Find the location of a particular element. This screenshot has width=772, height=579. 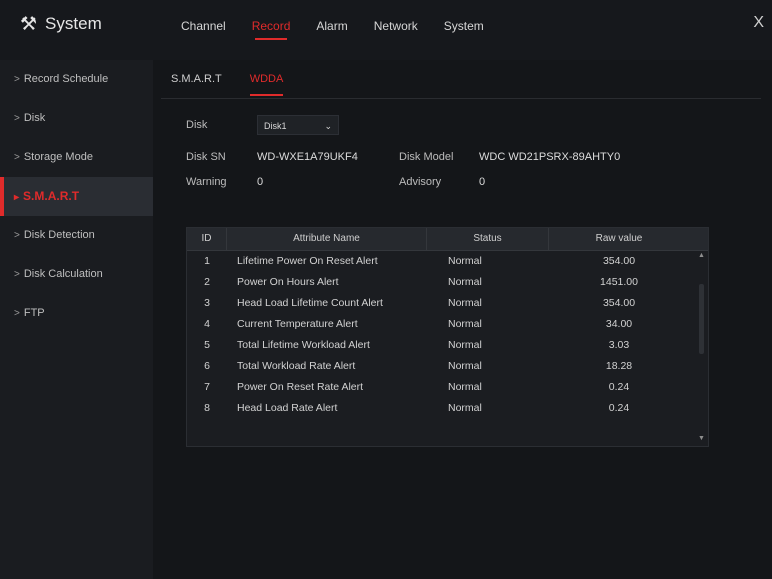

sidebar-item-disk-calculation: > Disk Calculation is located at coordinates (76, 274).